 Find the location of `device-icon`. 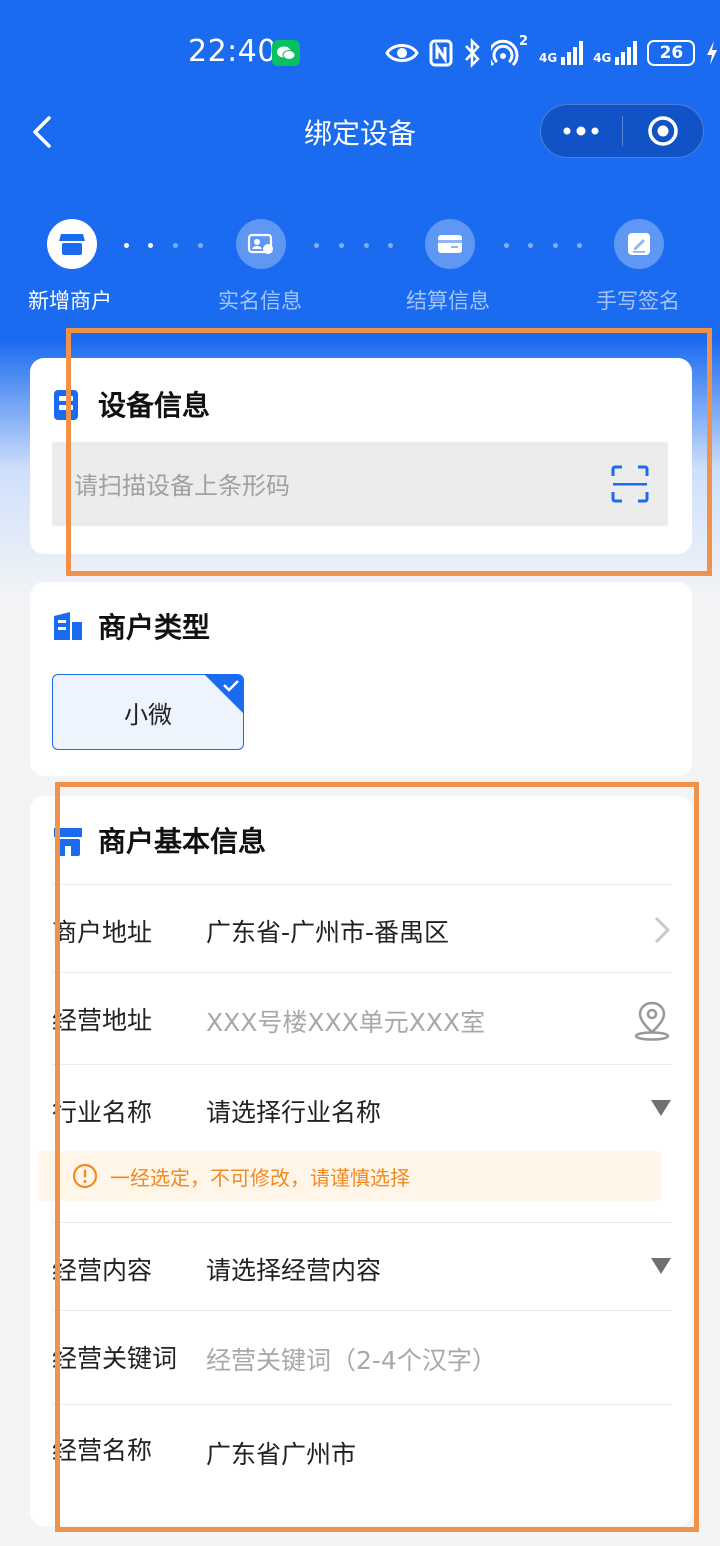

device-icon is located at coordinates (66, 407).